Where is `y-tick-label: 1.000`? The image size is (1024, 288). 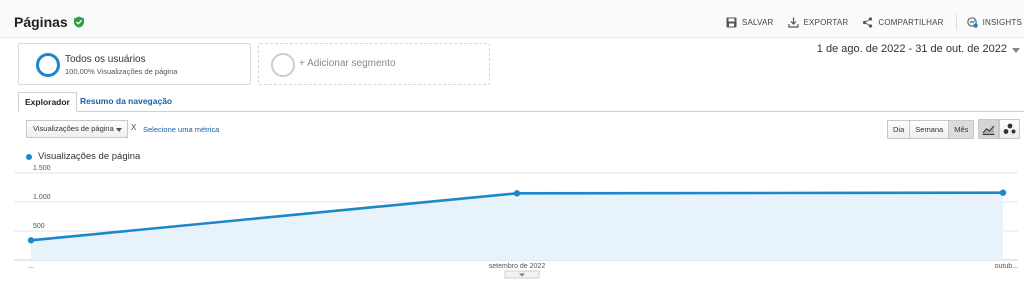 y-tick-label: 1.000 is located at coordinates (42, 197).